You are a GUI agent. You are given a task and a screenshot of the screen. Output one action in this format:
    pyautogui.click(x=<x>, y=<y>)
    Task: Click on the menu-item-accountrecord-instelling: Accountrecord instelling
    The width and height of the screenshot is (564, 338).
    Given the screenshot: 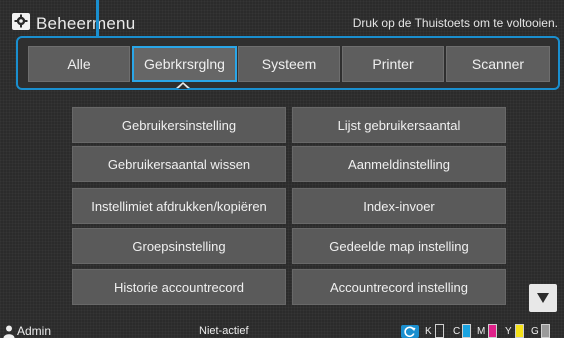 What is the action you would take?
    pyautogui.click(x=399, y=287)
    